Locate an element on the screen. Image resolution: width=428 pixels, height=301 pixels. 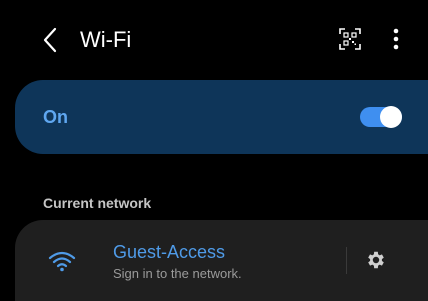
page-title: Wi-Fi is located at coordinates (106, 39).